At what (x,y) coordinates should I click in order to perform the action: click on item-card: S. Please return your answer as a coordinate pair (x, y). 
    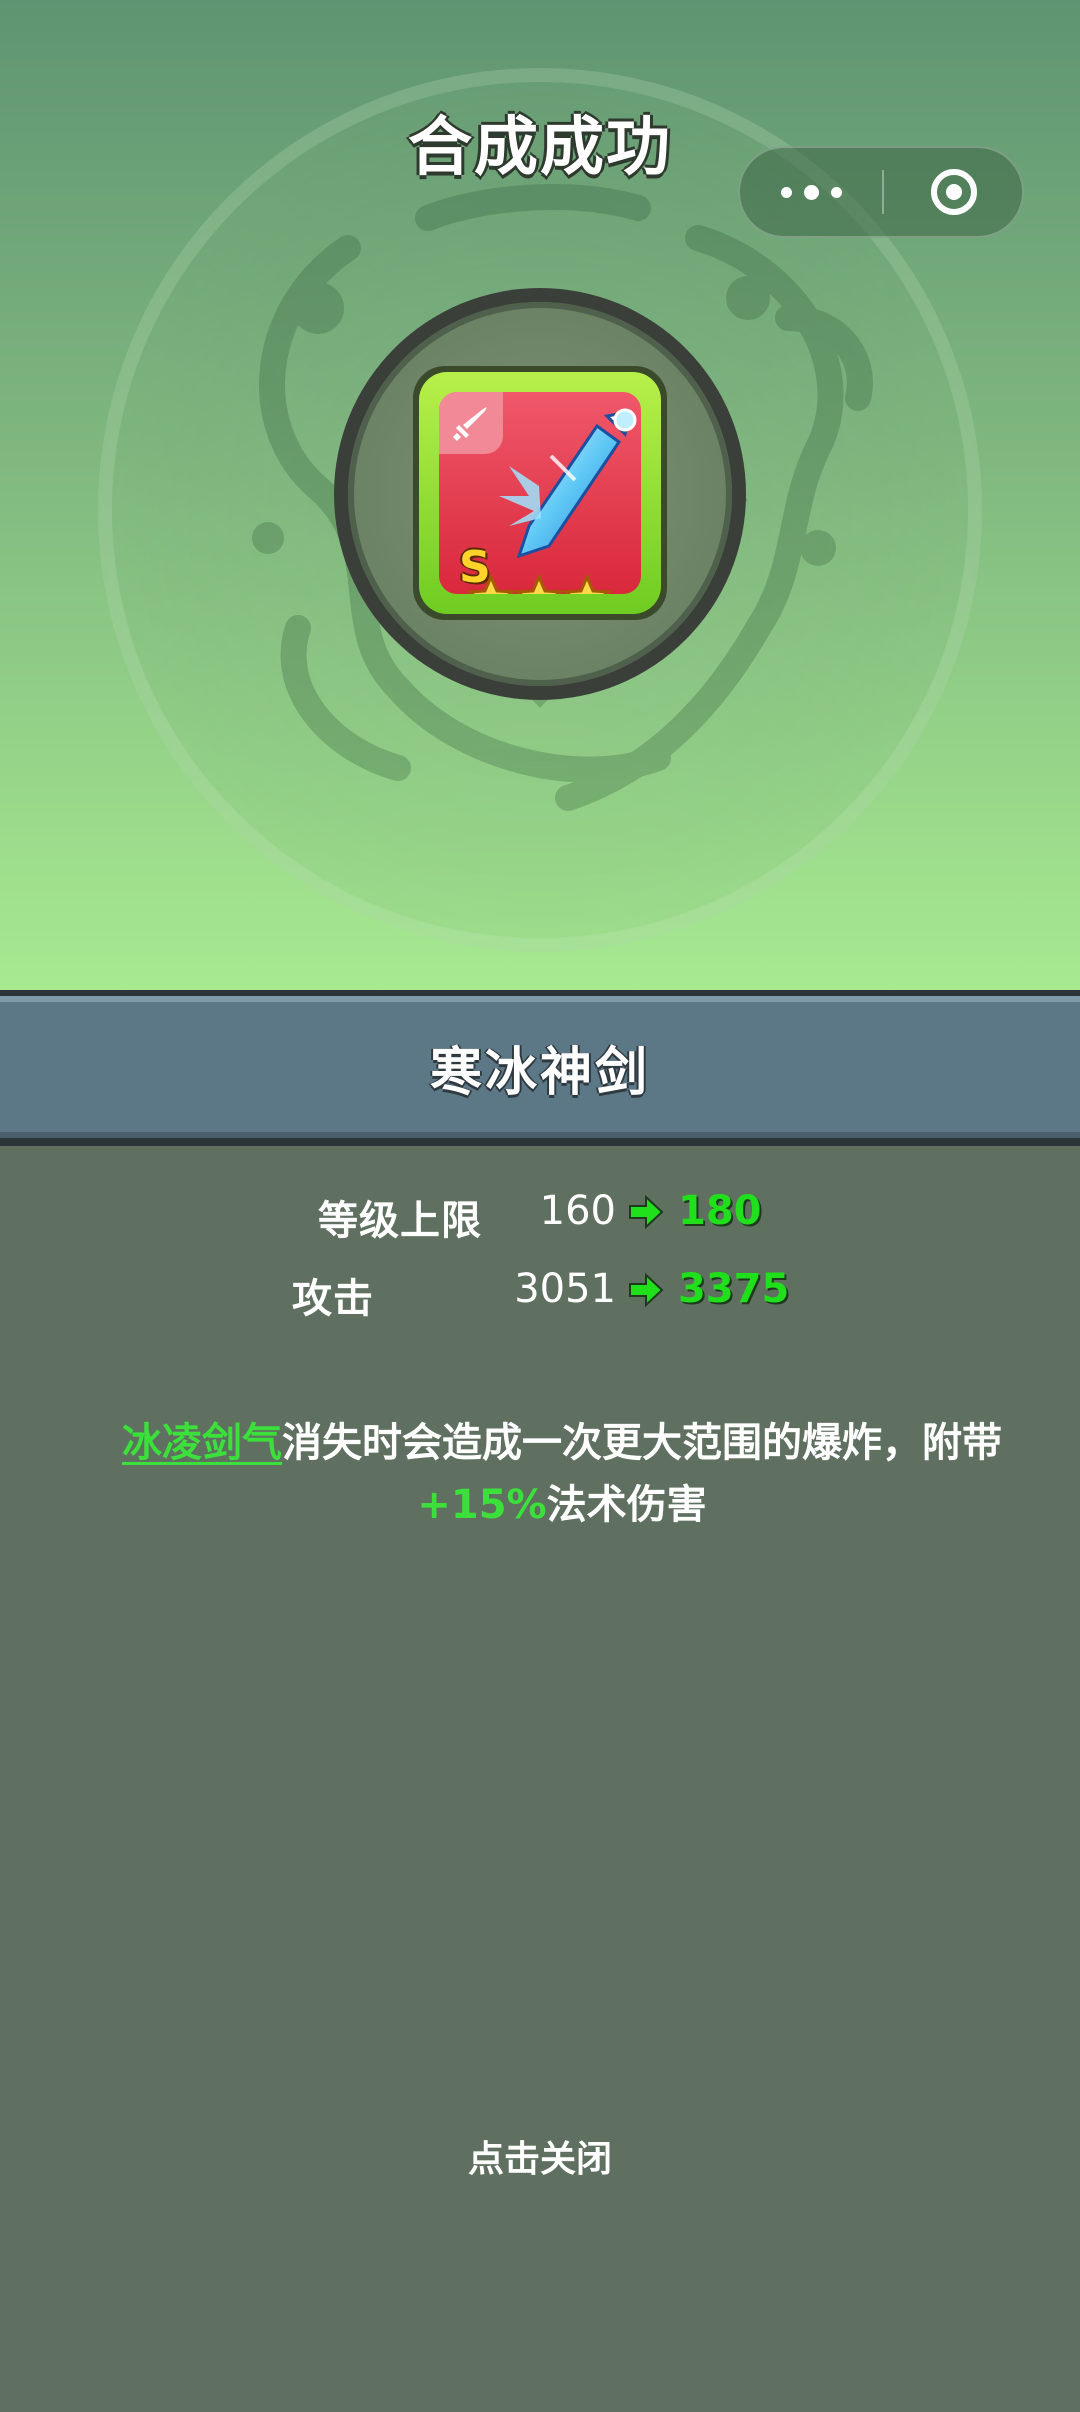
    Looking at the image, I should click on (540, 493).